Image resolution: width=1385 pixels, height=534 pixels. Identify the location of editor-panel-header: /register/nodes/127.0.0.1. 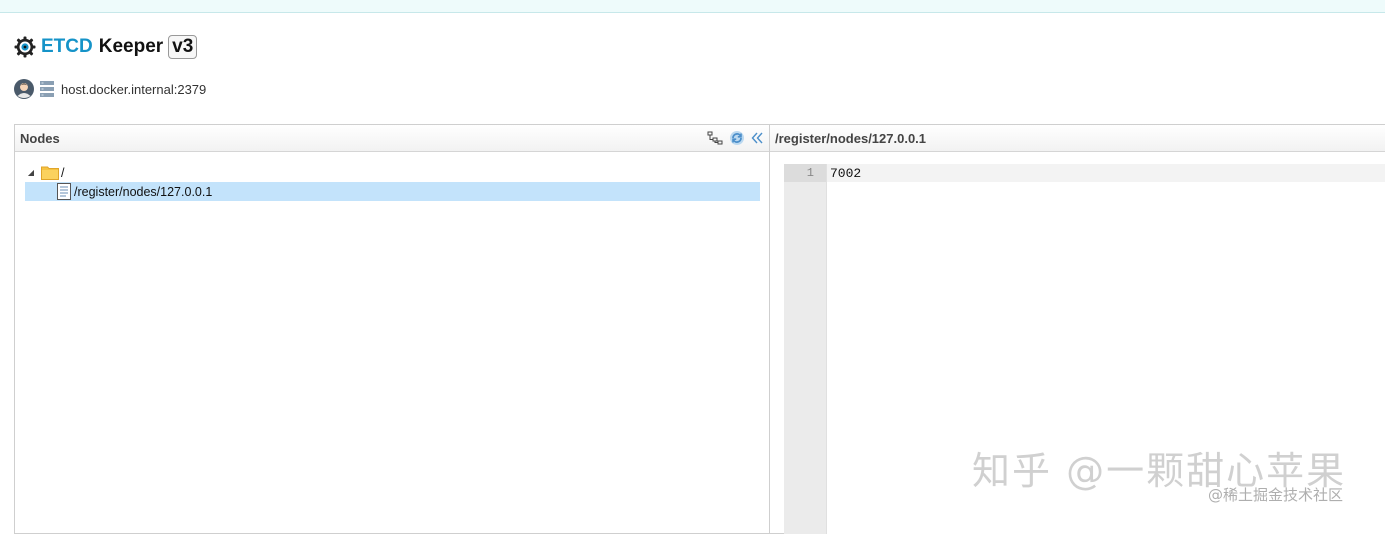
(1077, 138).